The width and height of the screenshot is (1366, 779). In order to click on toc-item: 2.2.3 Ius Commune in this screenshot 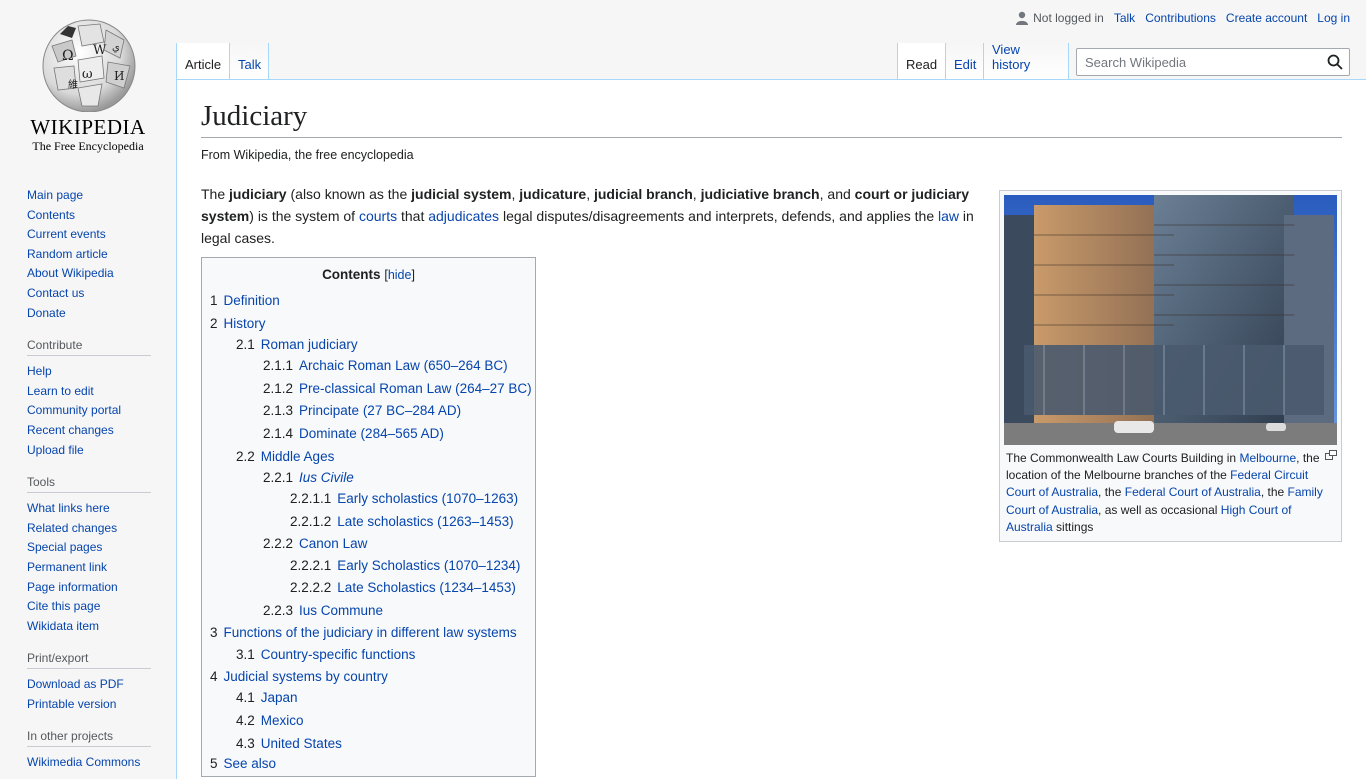, I will do `click(323, 610)`.